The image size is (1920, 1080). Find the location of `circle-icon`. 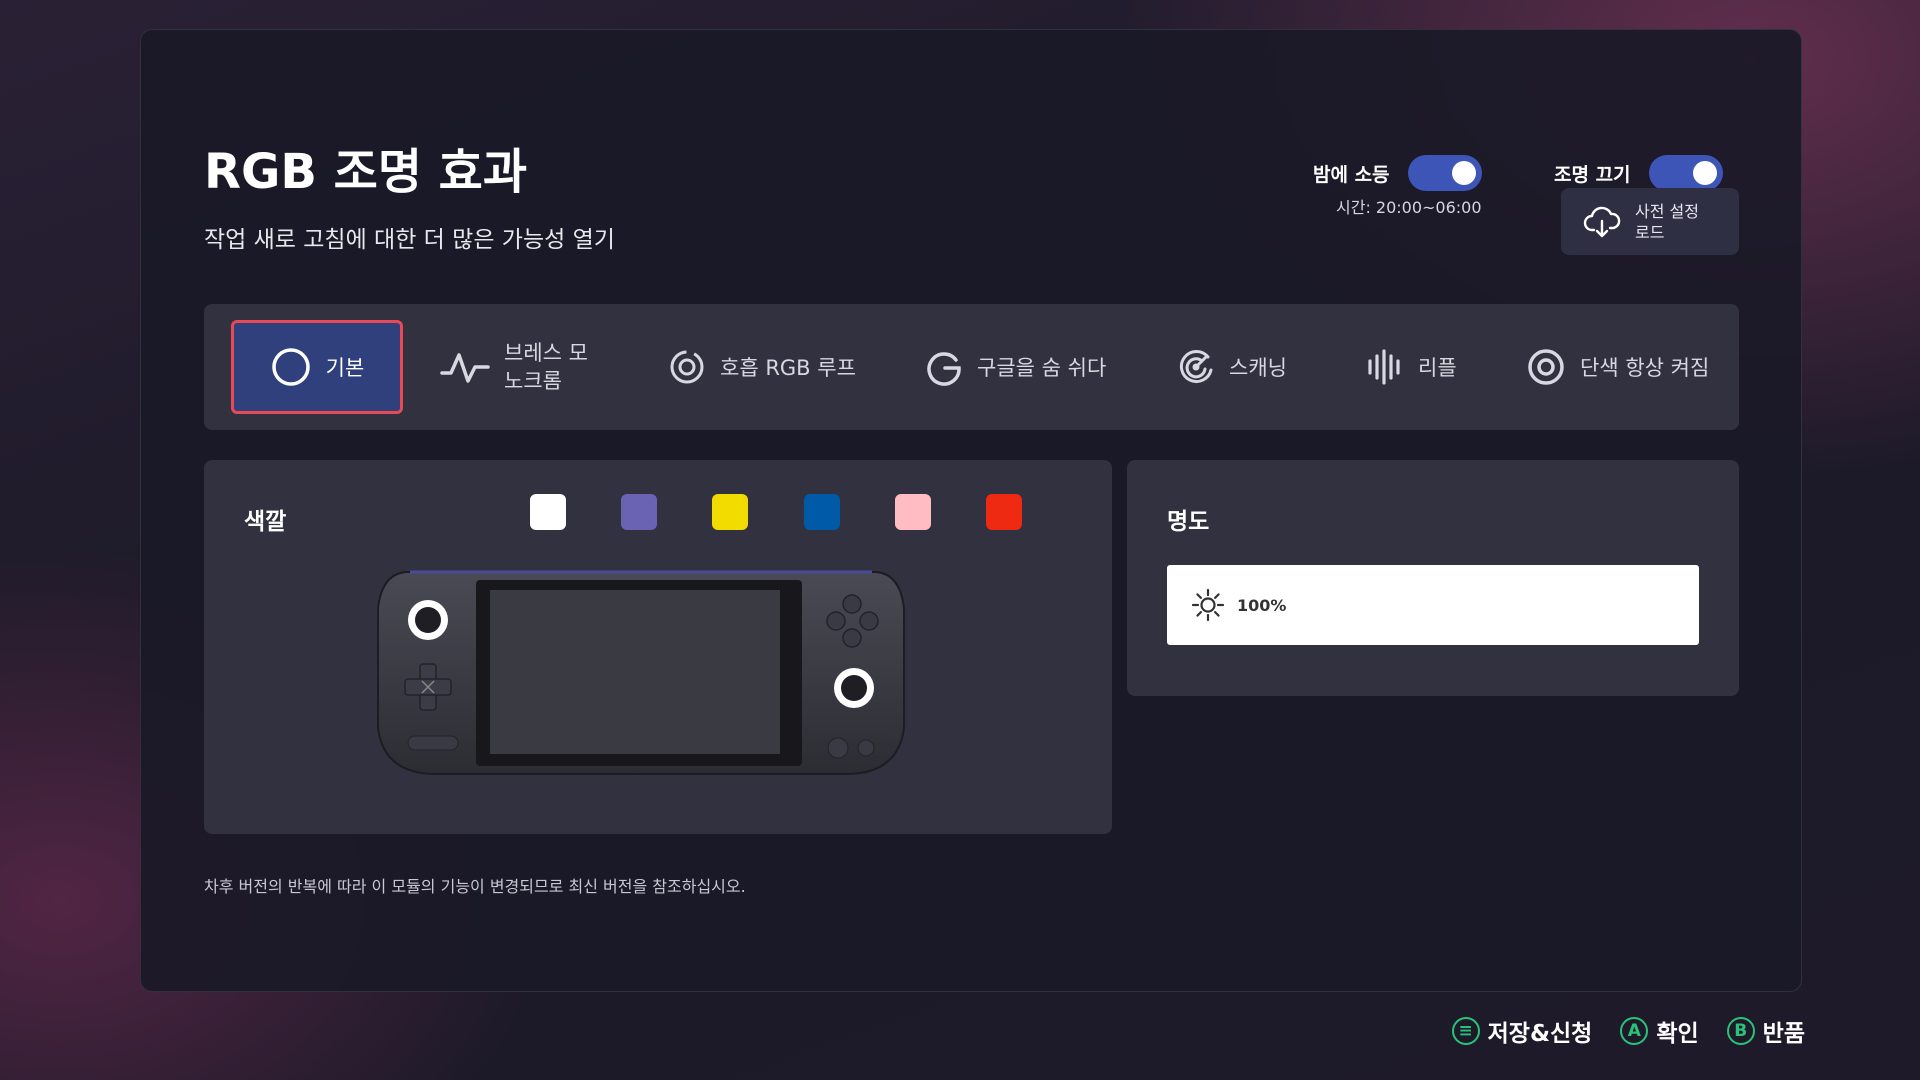

circle-icon is located at coordinates (291, 367).